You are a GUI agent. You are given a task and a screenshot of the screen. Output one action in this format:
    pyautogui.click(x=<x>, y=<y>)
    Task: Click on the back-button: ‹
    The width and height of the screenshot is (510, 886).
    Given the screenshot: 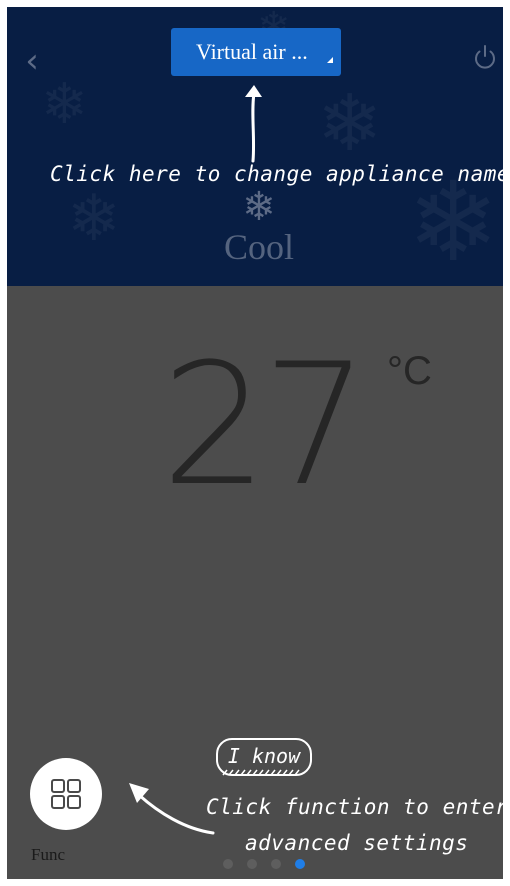 What is the action you would take?
    pyautogui.click(x=32, y=61)
    